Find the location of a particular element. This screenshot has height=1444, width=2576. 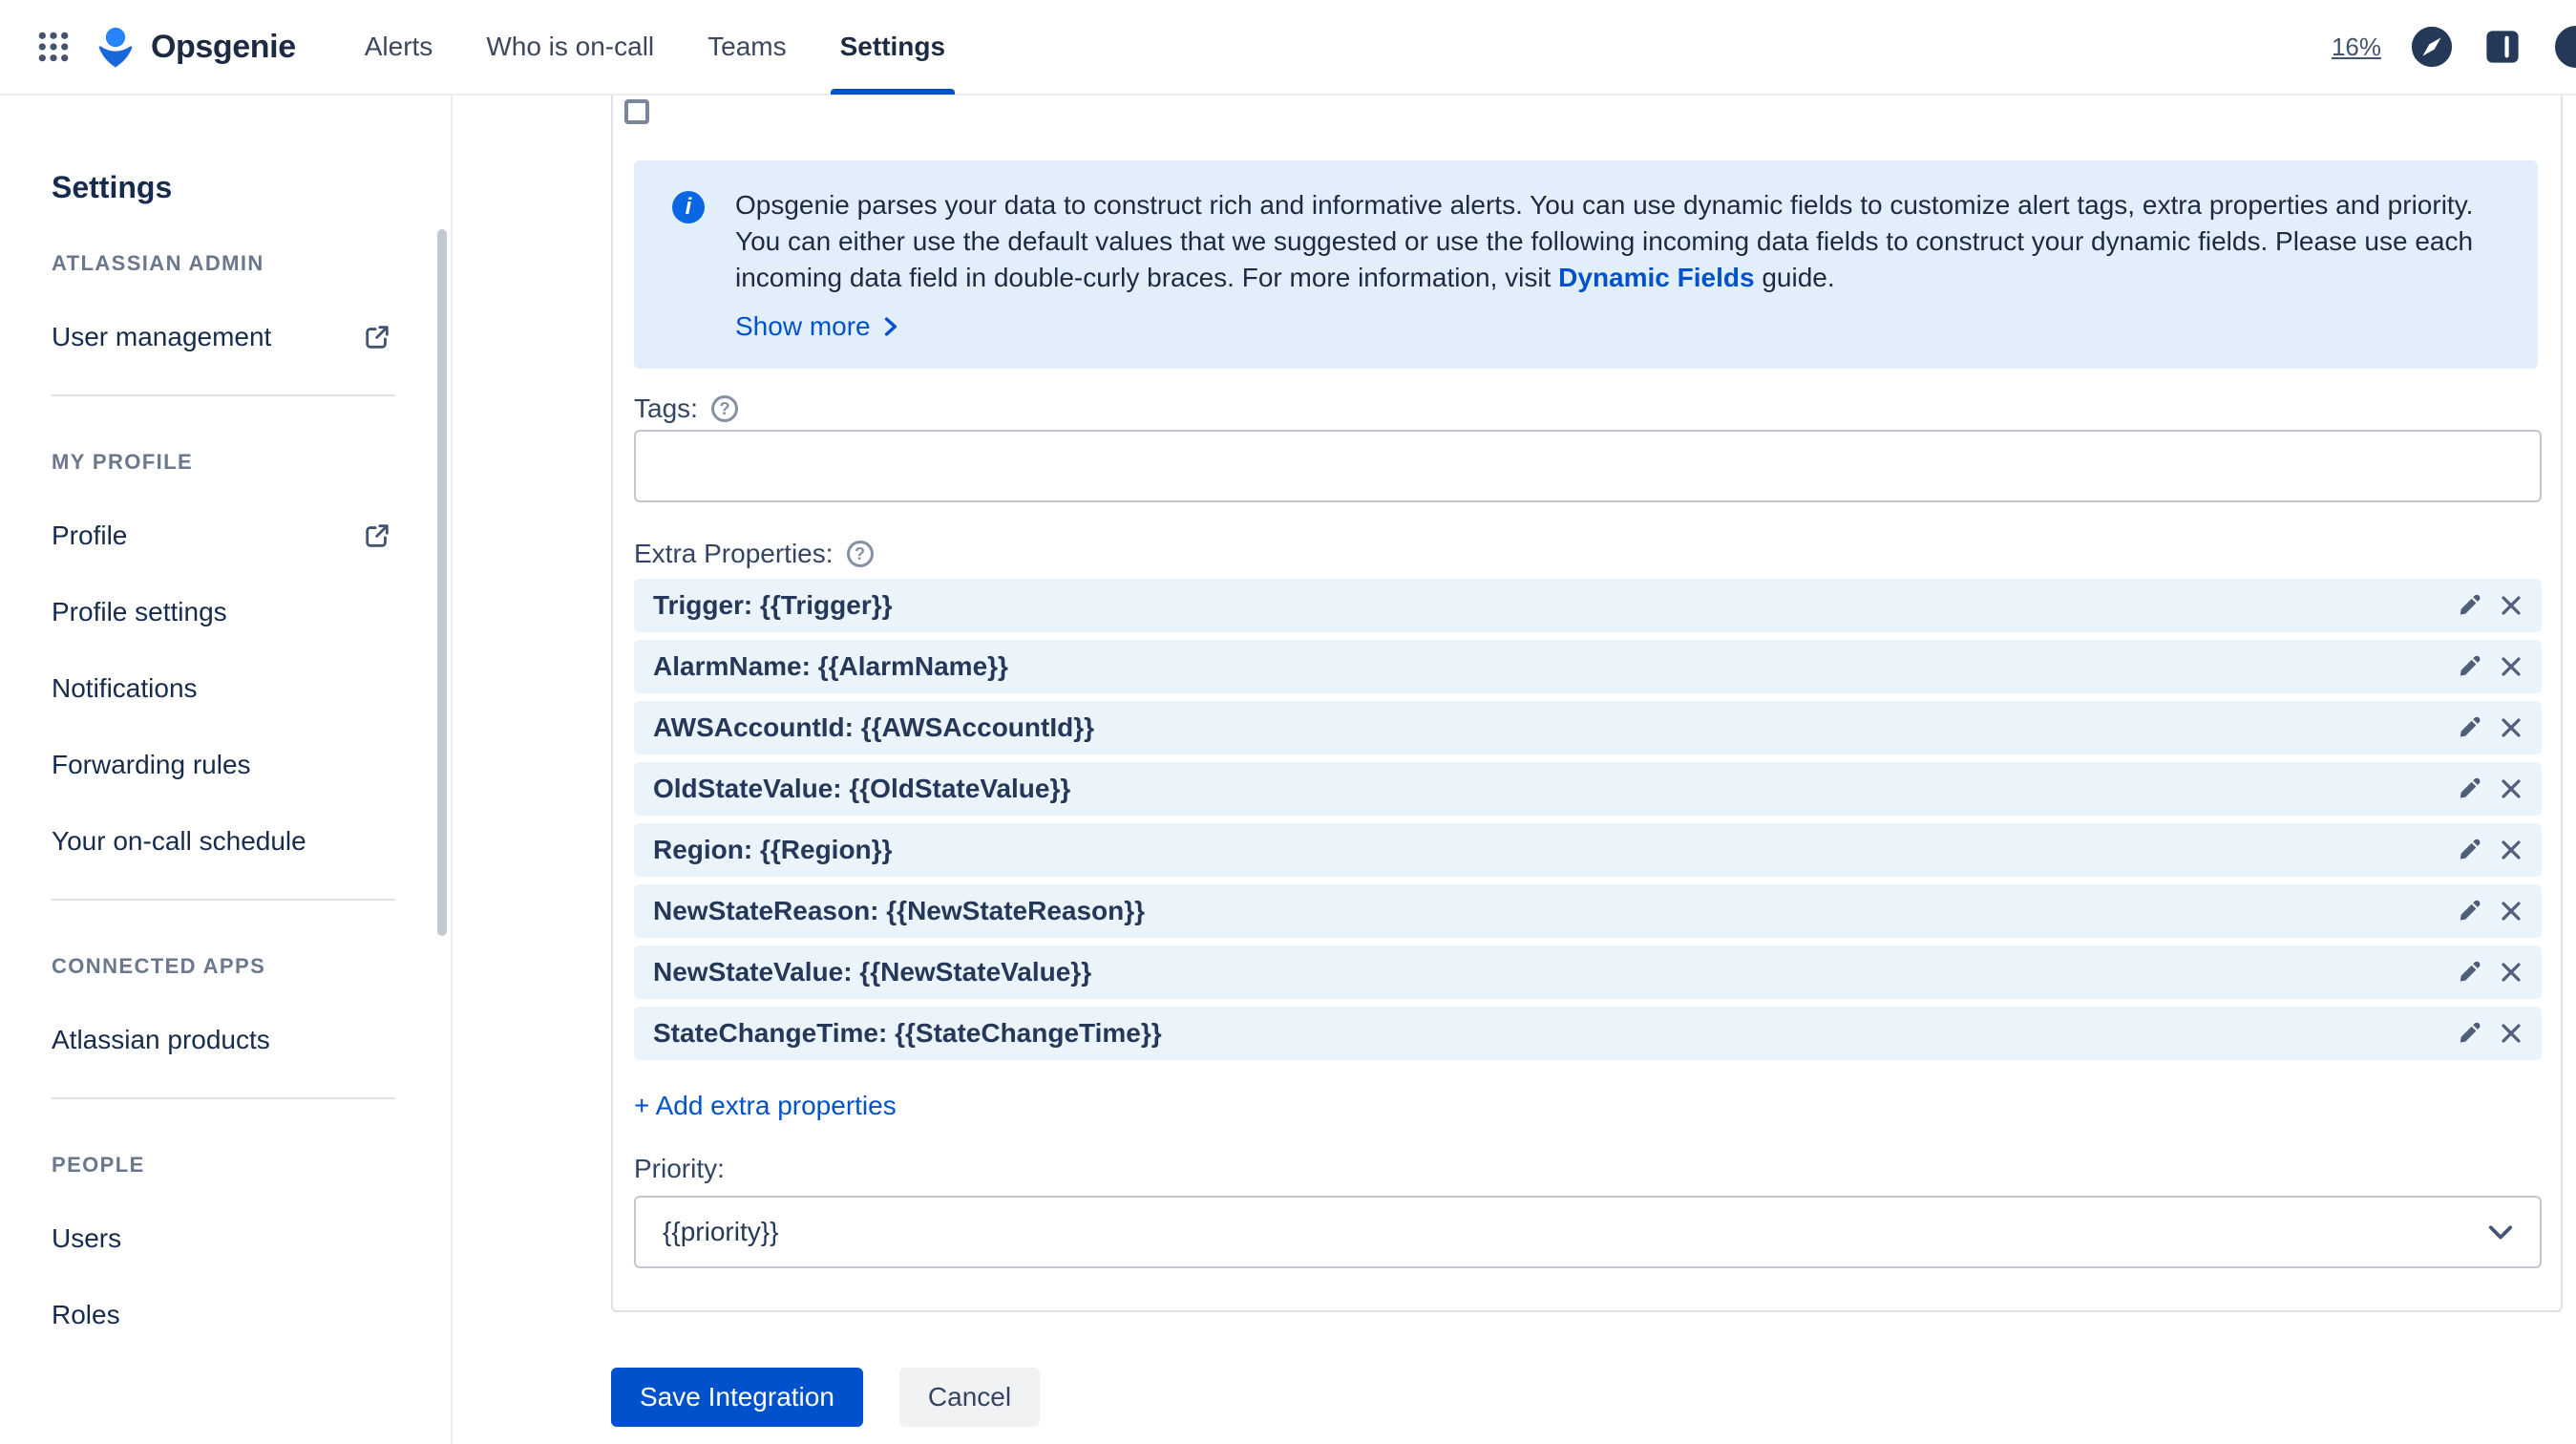

nav-item-who-is-on-call: Who is on-call is located at coordinates (570, 47).